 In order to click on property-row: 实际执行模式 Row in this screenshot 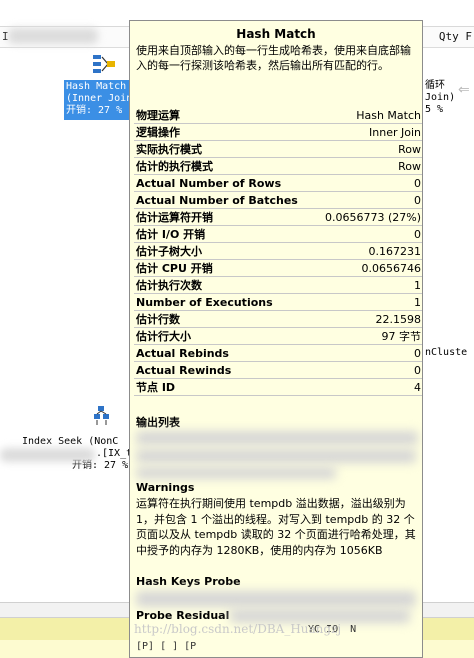, I will do `click(278, 149)`.